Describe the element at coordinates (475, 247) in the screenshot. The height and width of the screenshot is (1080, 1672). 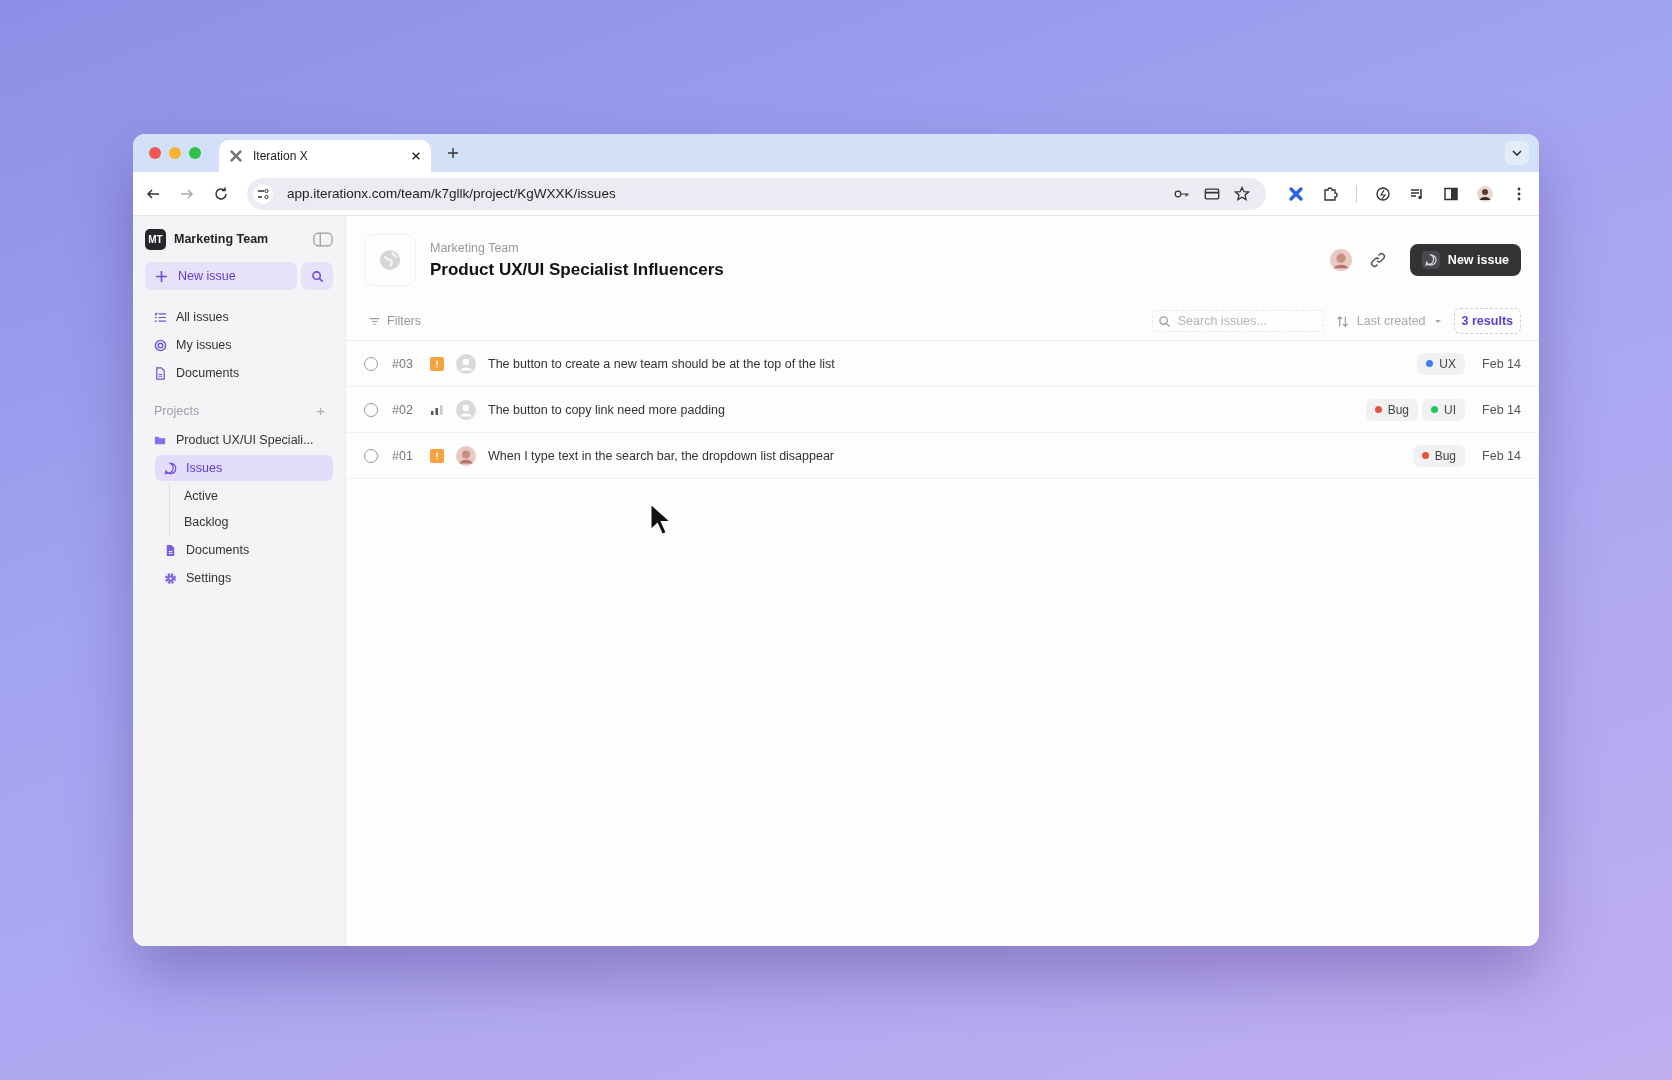
I see `team-label: Marketing Team` at that location.